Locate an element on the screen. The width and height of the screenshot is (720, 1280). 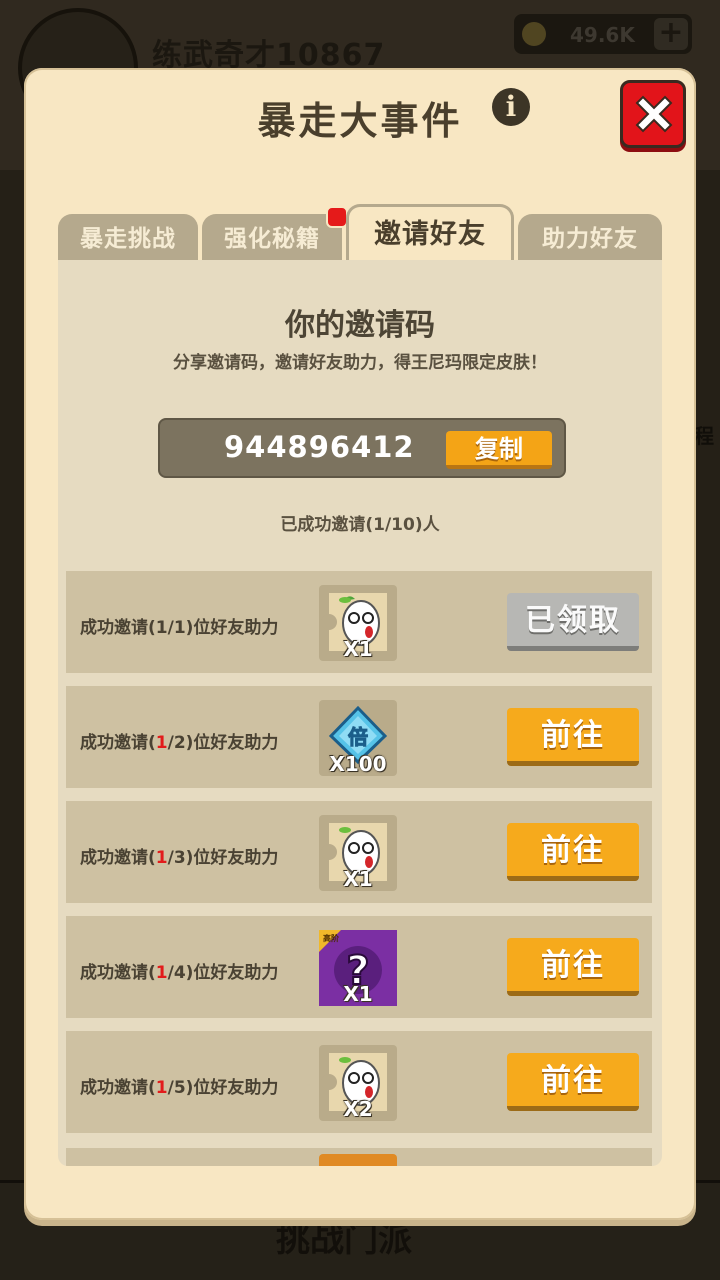
tab-challenge: 暴走挑战 is located at coordinates (128, 237).